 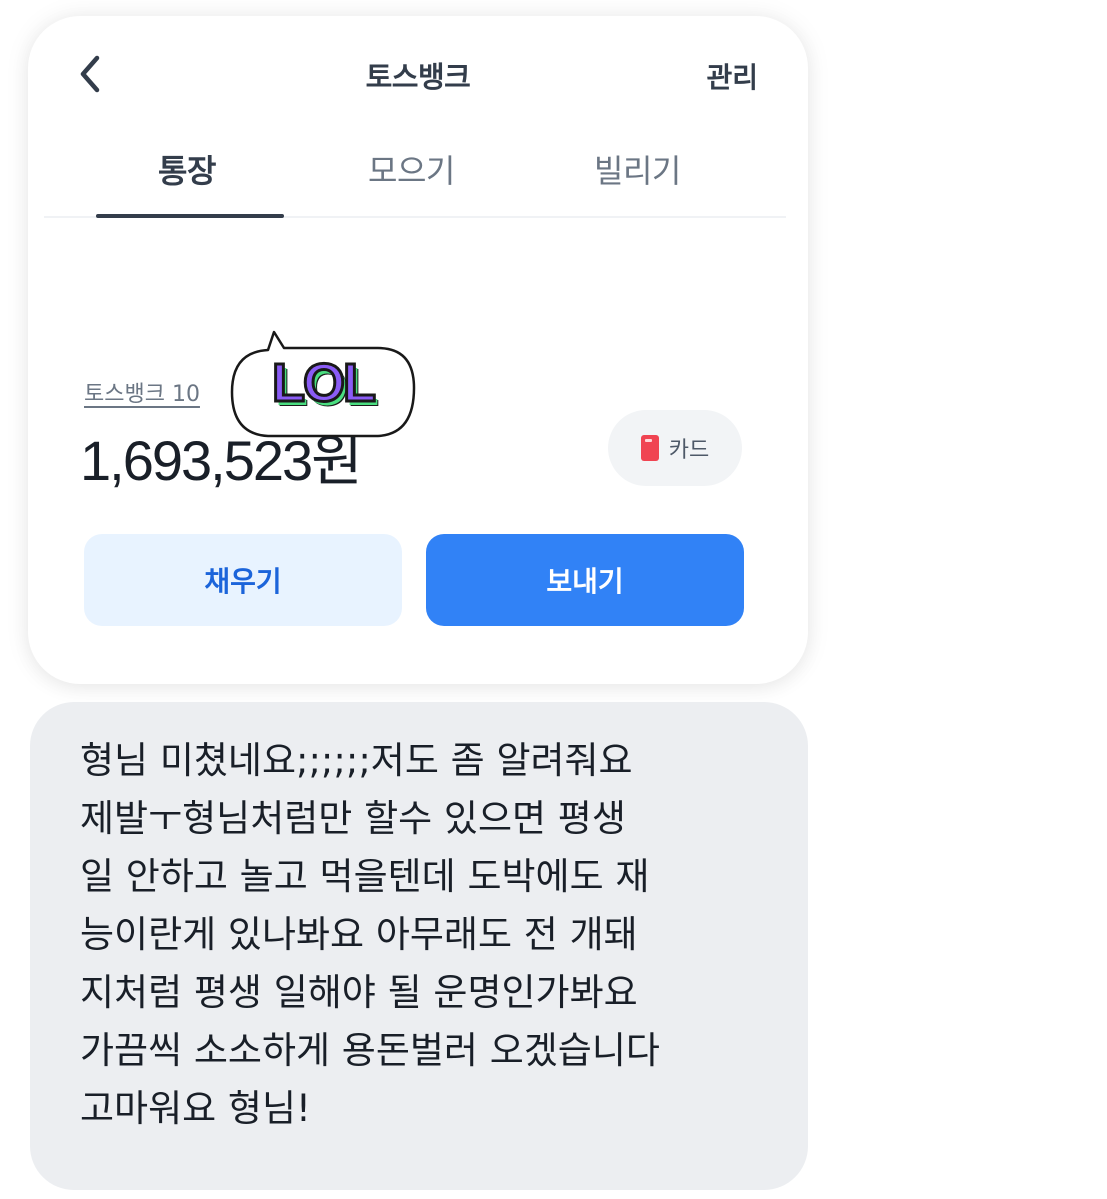 I want to click on tab-loans: 빌리기, so click(x=637, y=169).